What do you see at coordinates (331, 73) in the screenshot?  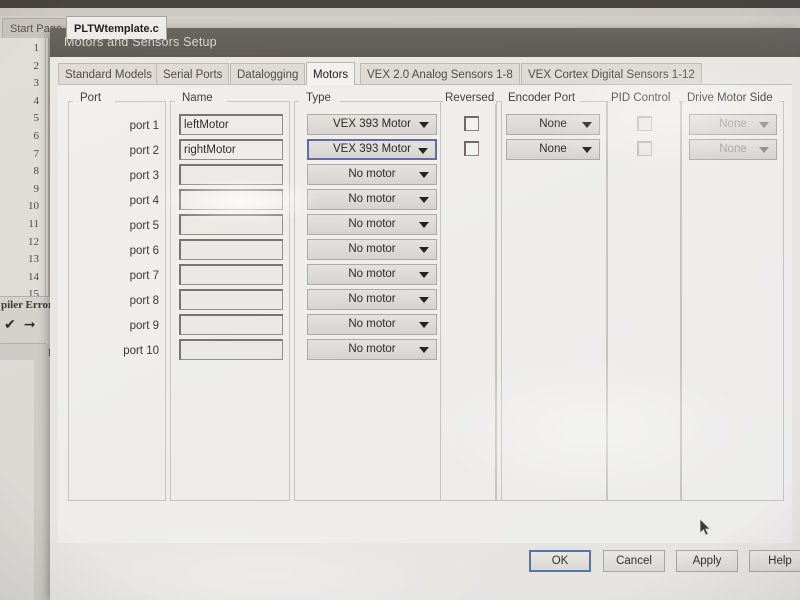 I see `tab-motors: Motors` at bounding box center [331, 73].